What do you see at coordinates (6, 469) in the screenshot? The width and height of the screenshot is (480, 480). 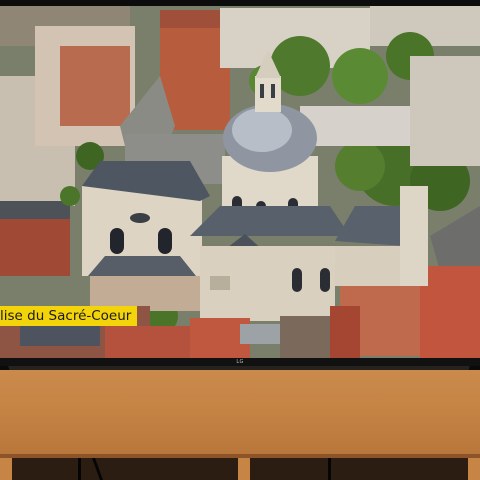 I see `cabinet-post-left` at bounding box center [6, 469].